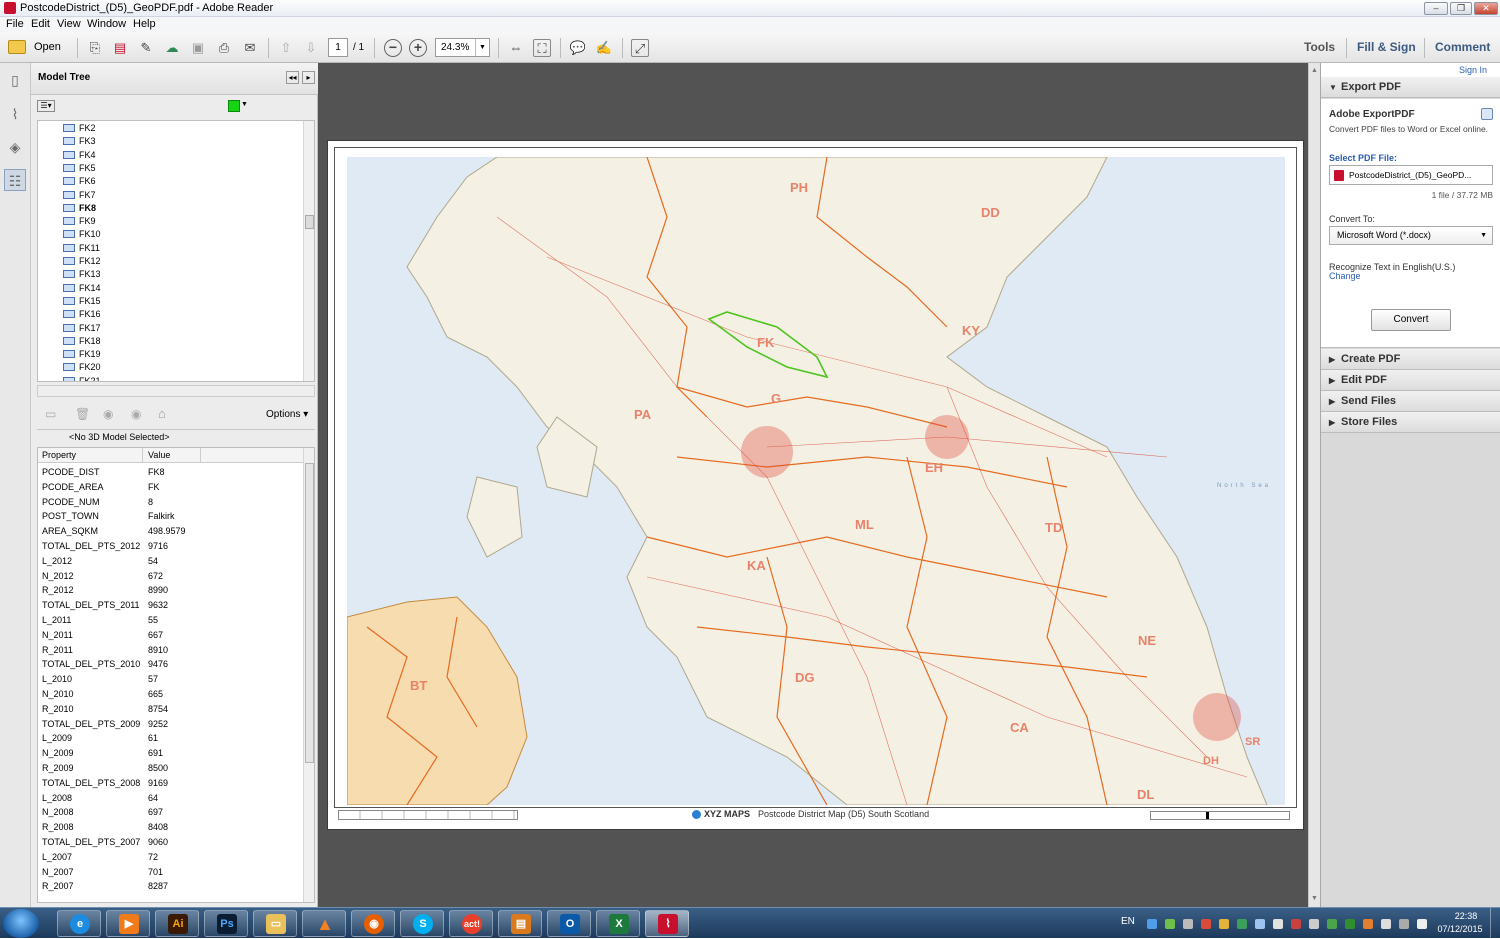 This screenshot has height=939, width=1500. What do you see at coordinates (146, 48) in the screenshot?
I see `edit-pdf-icon: ✎` at bounding box center [146, 48].